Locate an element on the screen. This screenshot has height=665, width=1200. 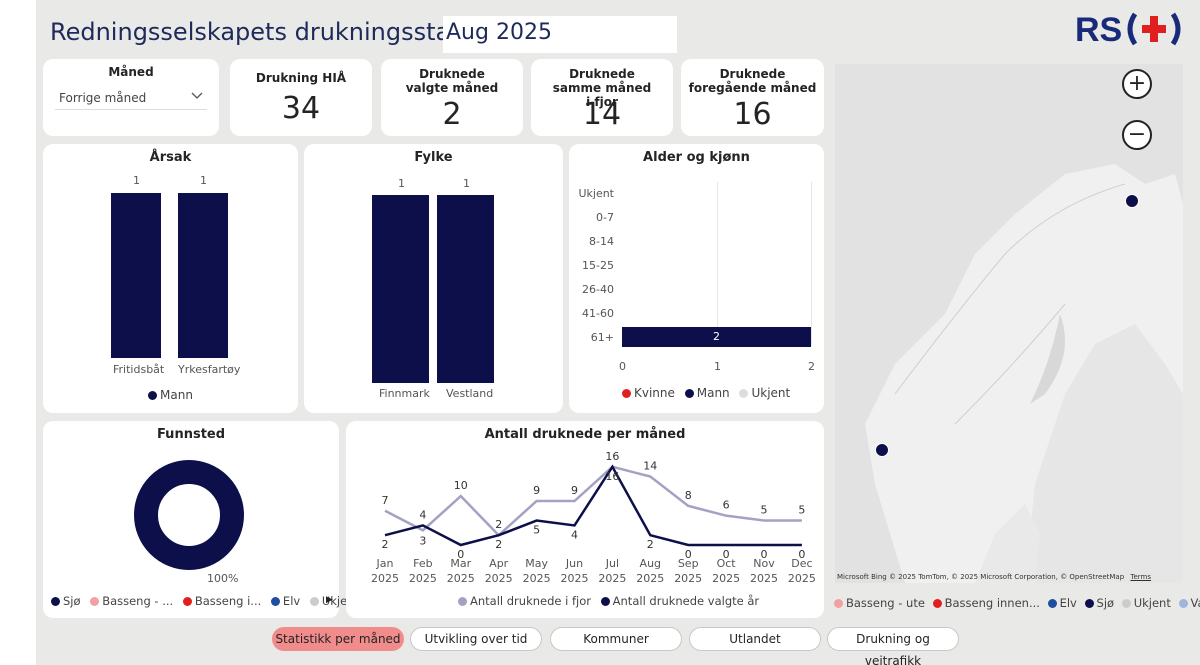
y-tick-label: 15-25 is located at coordinates (598, 265).